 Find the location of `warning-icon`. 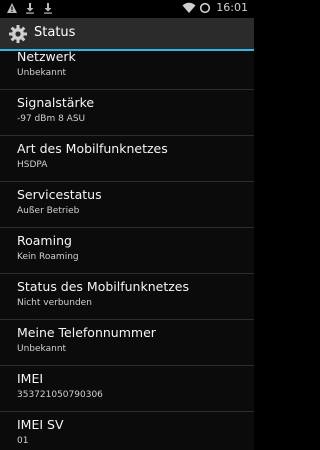

warning-icon is located at coordinates (12, 8).